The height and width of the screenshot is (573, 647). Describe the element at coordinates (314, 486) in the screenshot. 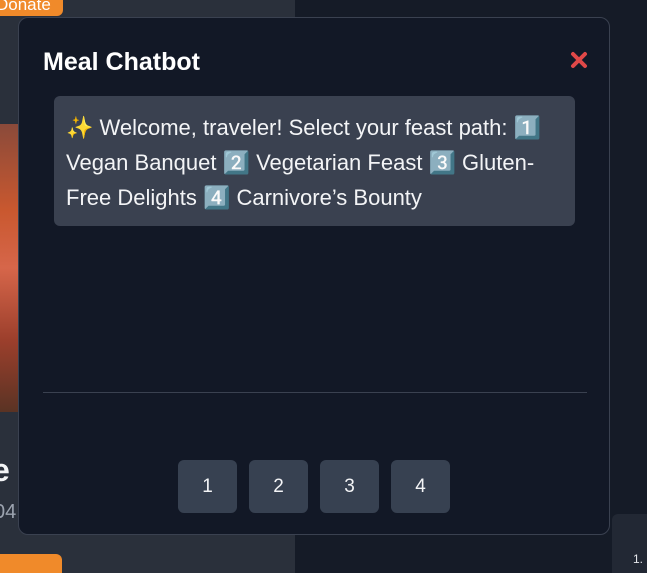

I see `option-buttons: 1 2 3 4` at that location.